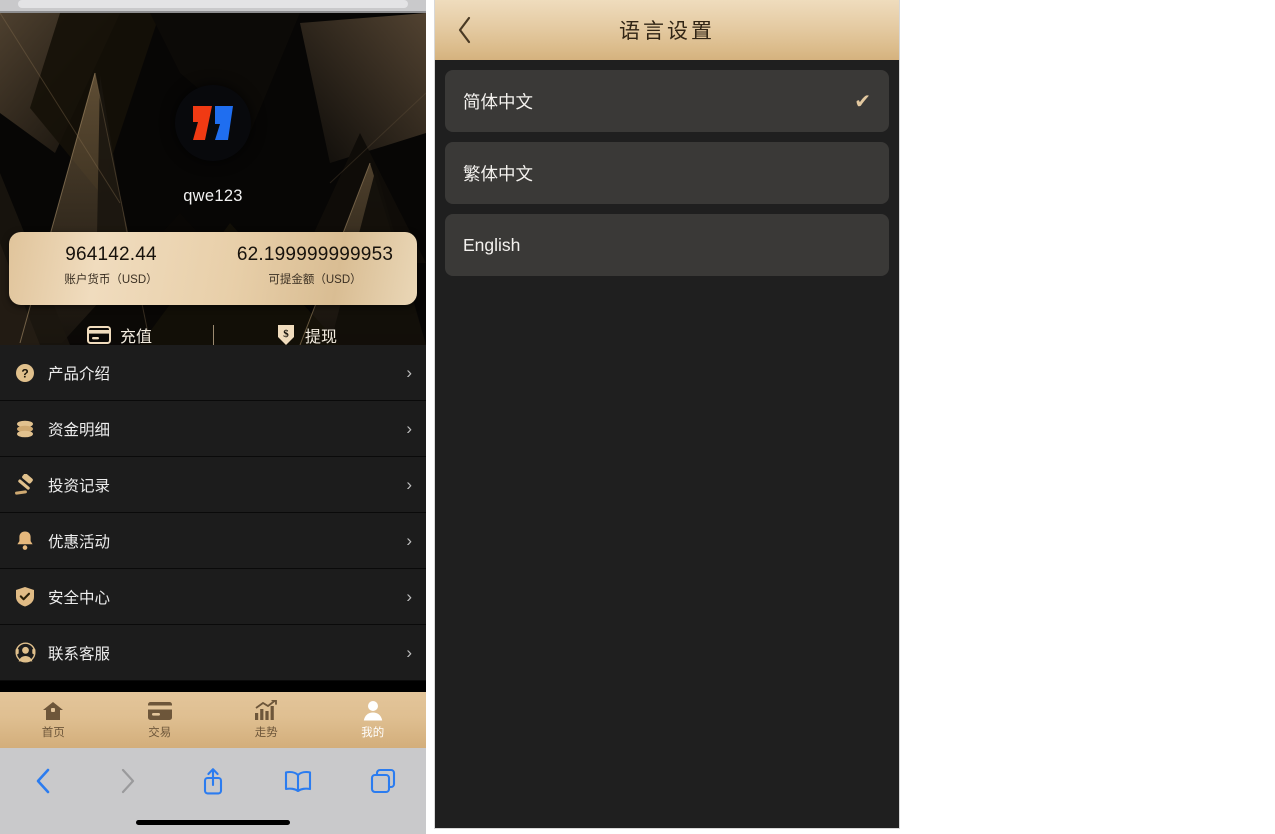  Describe the element at coordinates (213, 5) in the screenshot. I see `safari-url-bar-sliver` at that location.